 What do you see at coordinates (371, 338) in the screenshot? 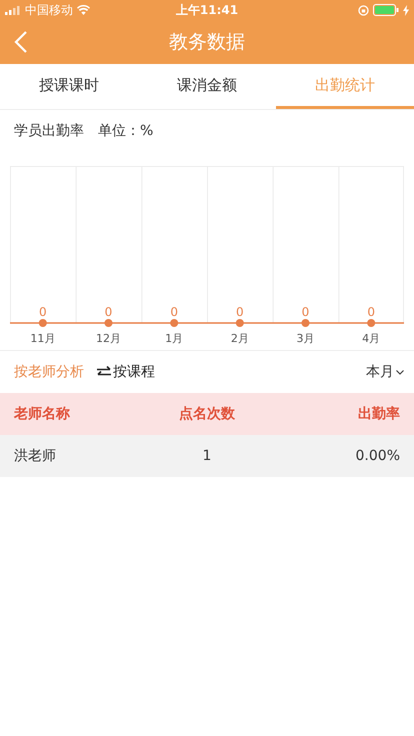
I see `x-axis-label: 4月` at bounding box center [371, 338].